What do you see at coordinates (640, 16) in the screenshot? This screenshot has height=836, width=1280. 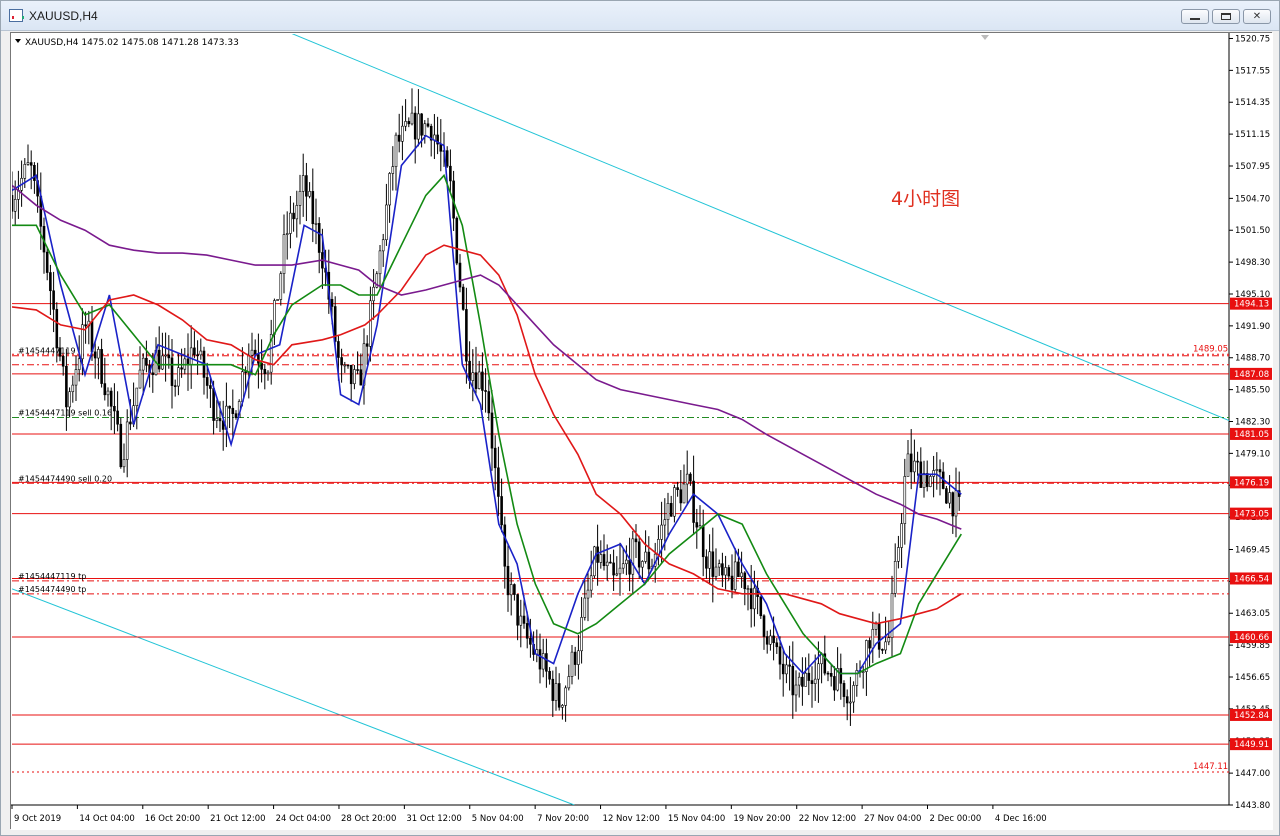 I see `title-bar: XAUUSD,H4 ✕` at bounding box center [640, 16].